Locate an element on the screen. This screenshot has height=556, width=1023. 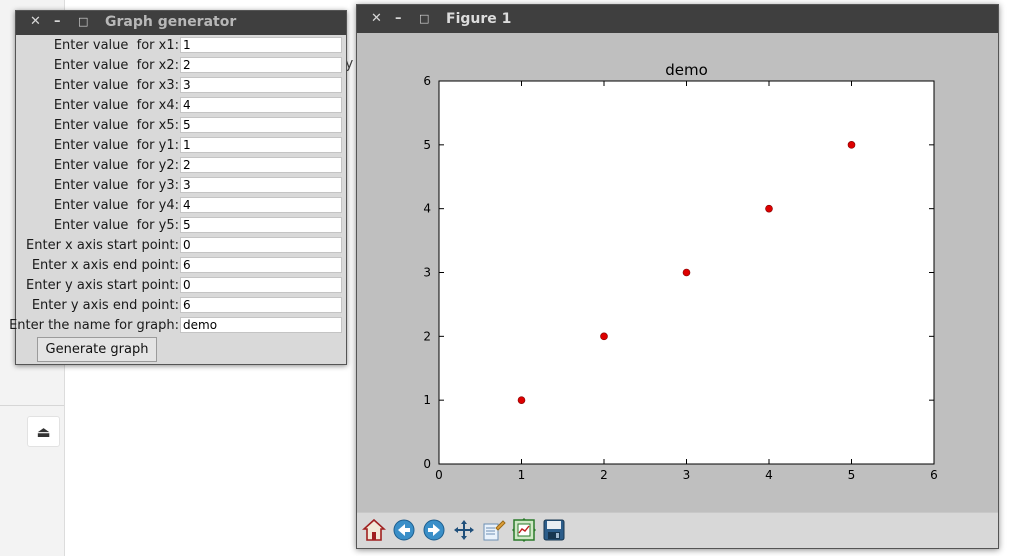
x-tick-label: 0 is located at coordinates (439, 475).